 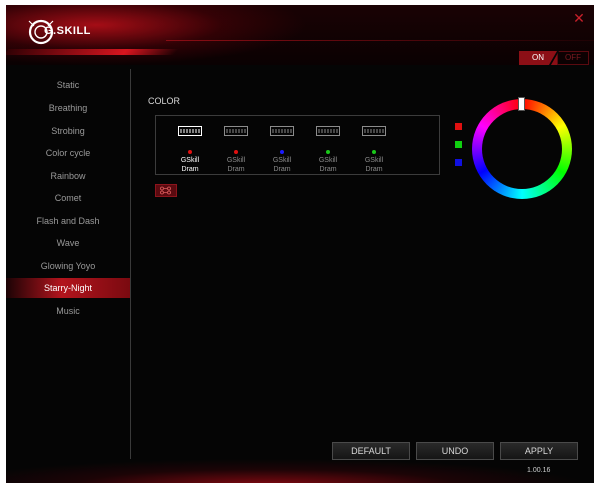 I want to click on logo-text: G.SKILL, so click(x=67, y=31).